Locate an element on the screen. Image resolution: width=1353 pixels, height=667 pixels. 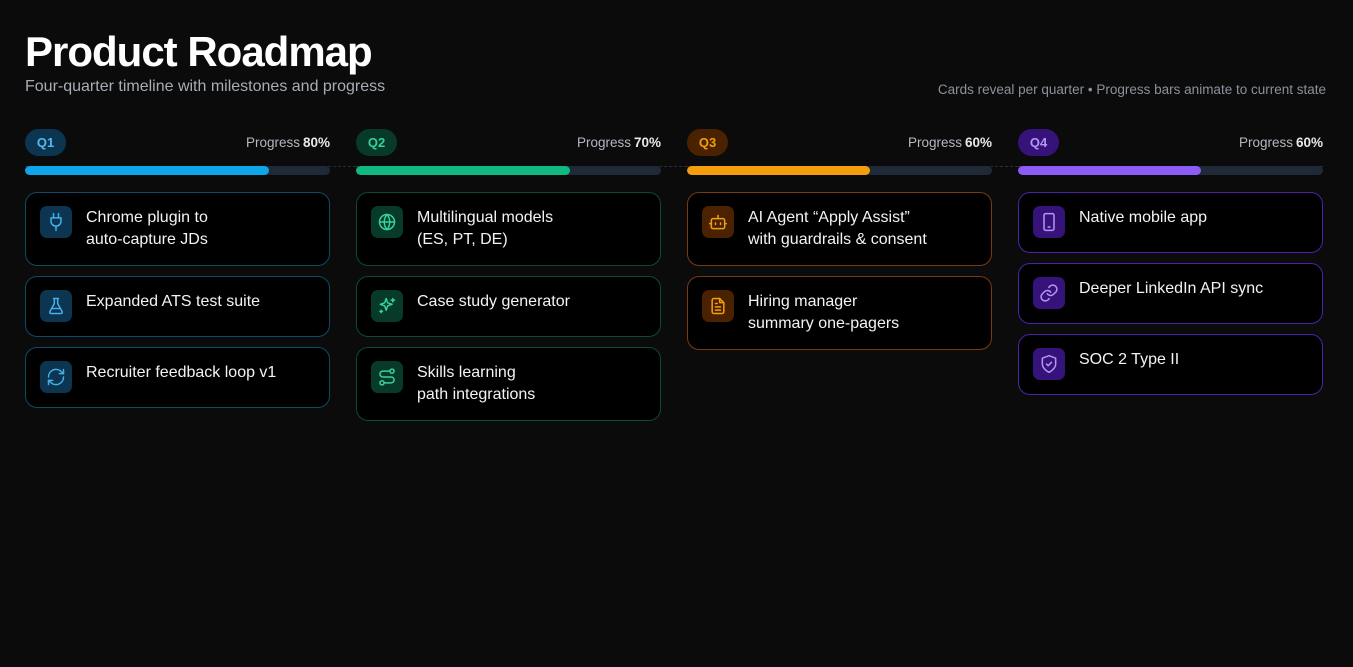
quarter-badge: Q1 is located at coordinates (45, 142).